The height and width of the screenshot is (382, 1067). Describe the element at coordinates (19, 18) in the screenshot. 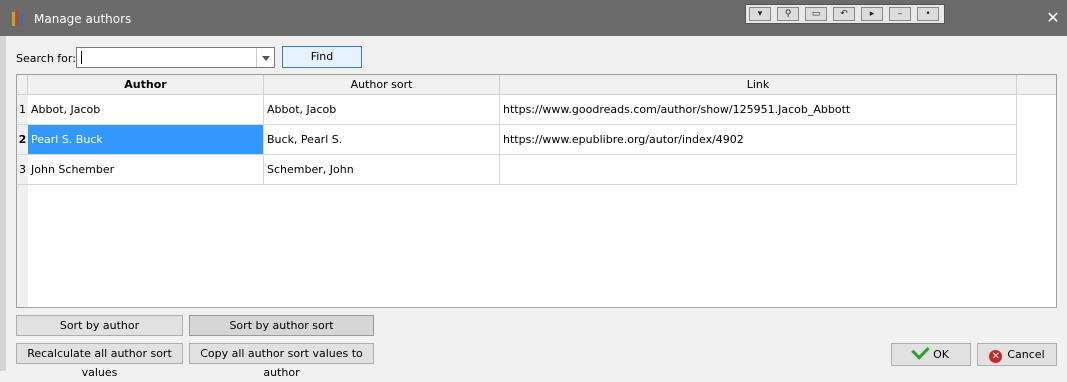

I see `books-app-icon` at that location.